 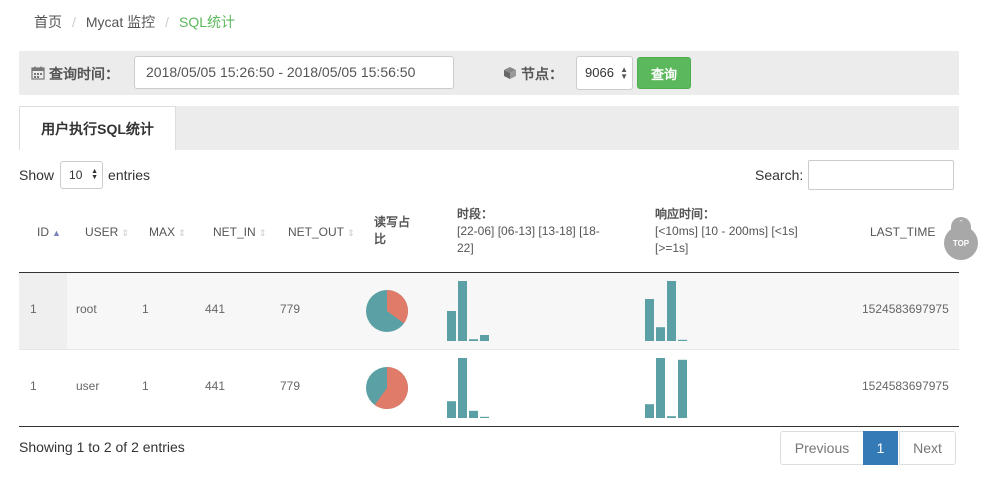 I want to click on pagination: Previous 1 Next, so click(x=868, y=448).